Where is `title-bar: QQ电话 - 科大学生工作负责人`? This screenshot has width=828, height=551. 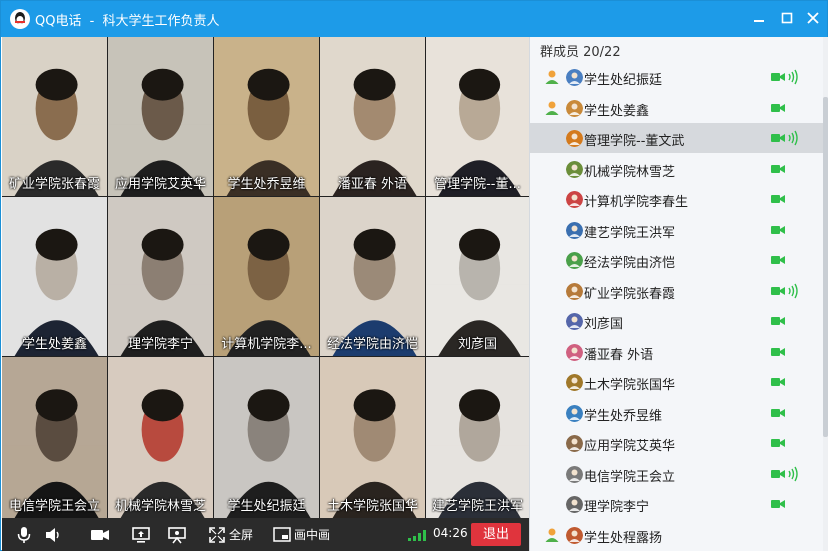 title-bar: QQ电话 - 科大学生工作负责人 is located at coordinates (414, 19).